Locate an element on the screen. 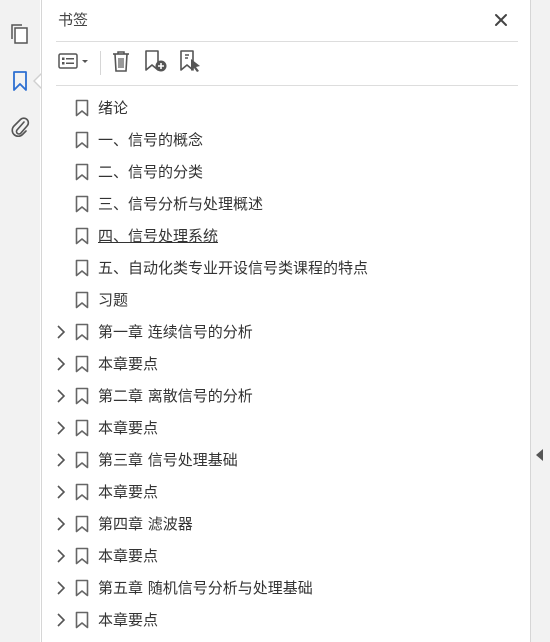 The image size is (550, 642). bookmark-item: 绪论 is located at coordinates (286, 108).